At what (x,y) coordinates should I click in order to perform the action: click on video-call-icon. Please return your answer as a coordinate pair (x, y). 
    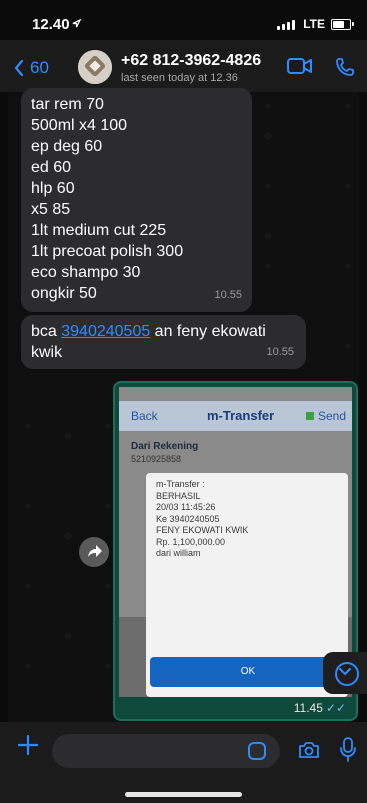
    Looking at the image, I should click on (300, 66).